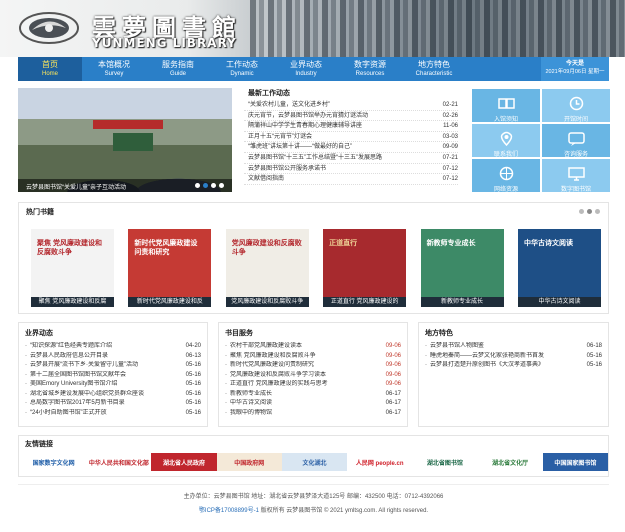  I want to click on book-cover: 中华古诗文阅读, so click(559, 263).